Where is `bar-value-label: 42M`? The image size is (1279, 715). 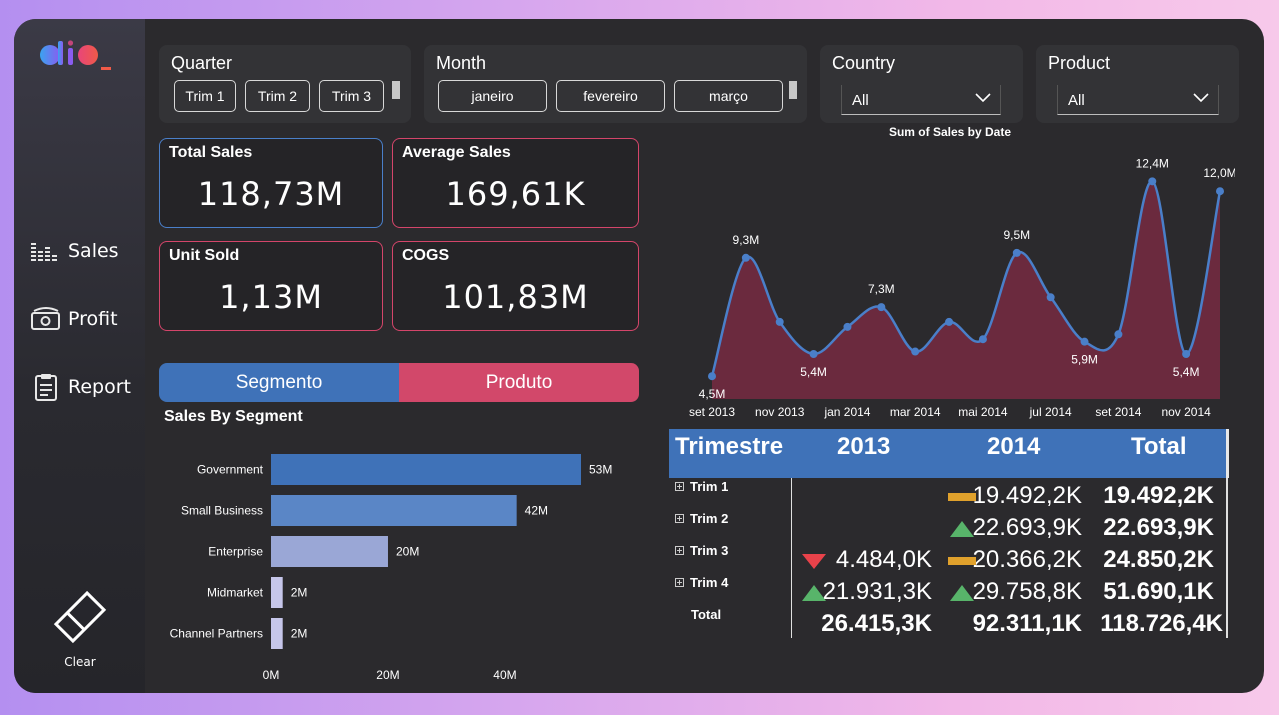
bar-value-label: 42M is located at coordinates (536, 511).